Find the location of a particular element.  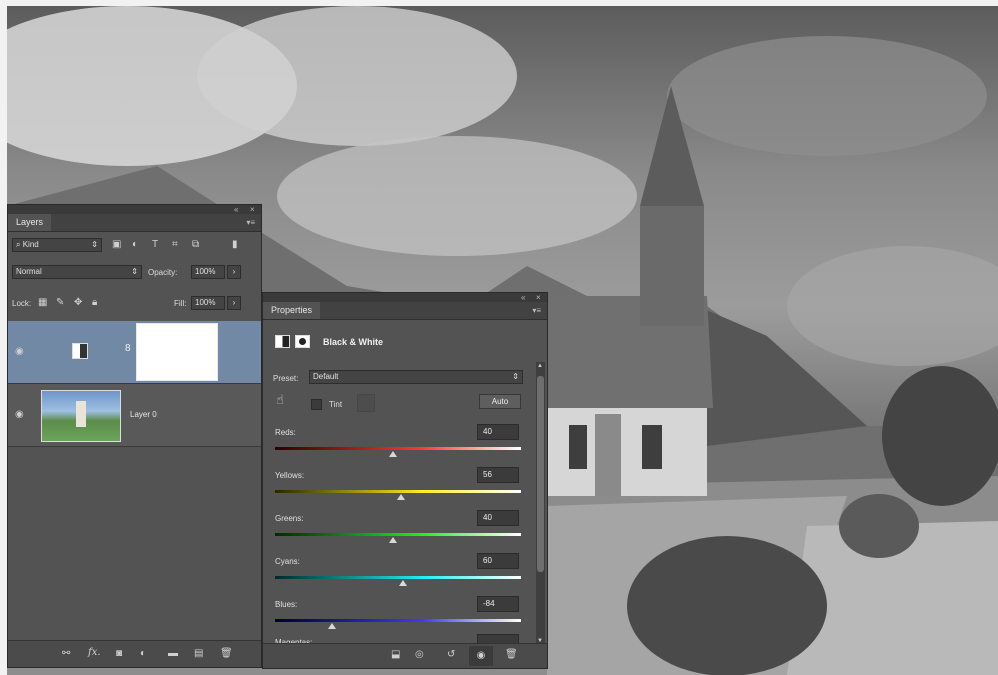

lock-all-icon: 🔒︎ is located at coordinates (94, 303).